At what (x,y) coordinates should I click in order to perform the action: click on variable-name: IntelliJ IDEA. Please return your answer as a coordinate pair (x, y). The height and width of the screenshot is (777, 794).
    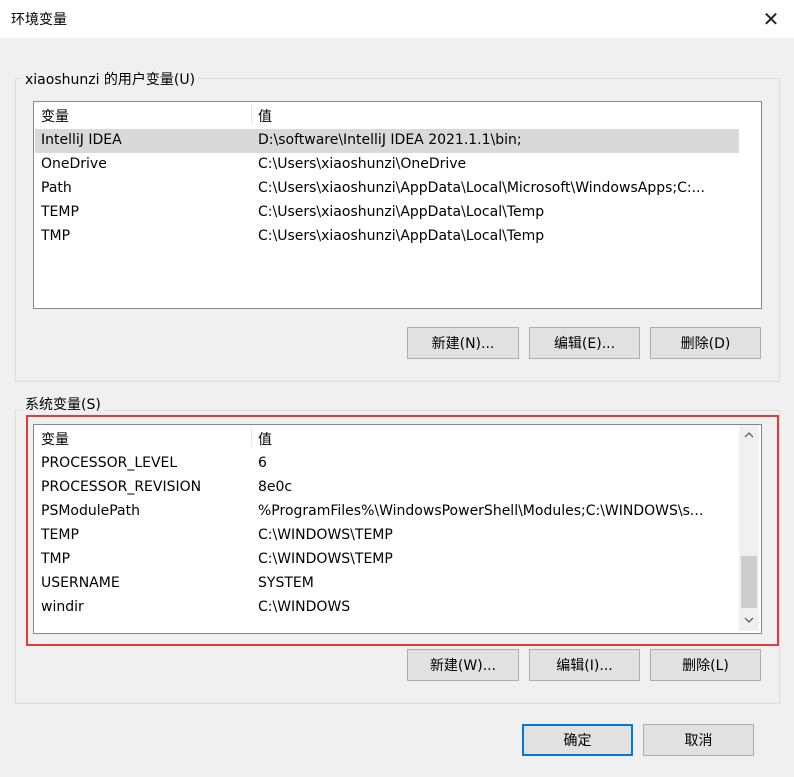
    Looking at the image, I should click on (81, 140).